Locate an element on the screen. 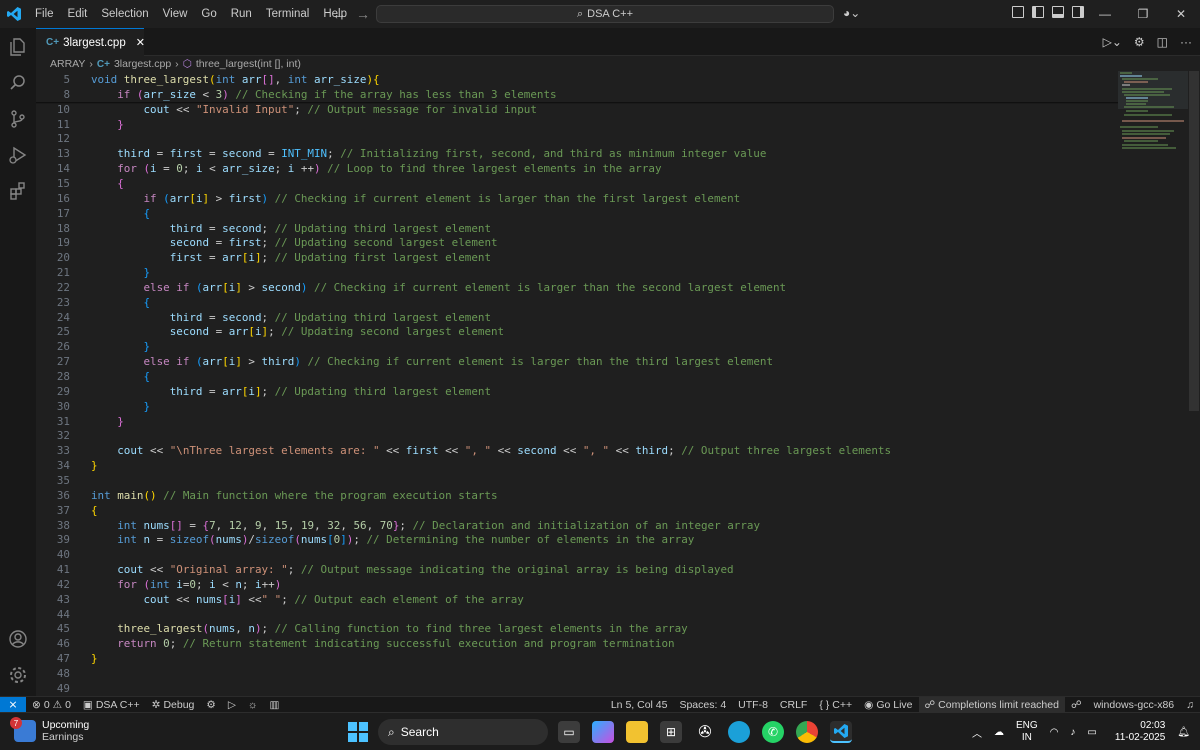 The height and width of the screenshot is (750, 1200). code-line: 47} is located at coordinates (577, 658).